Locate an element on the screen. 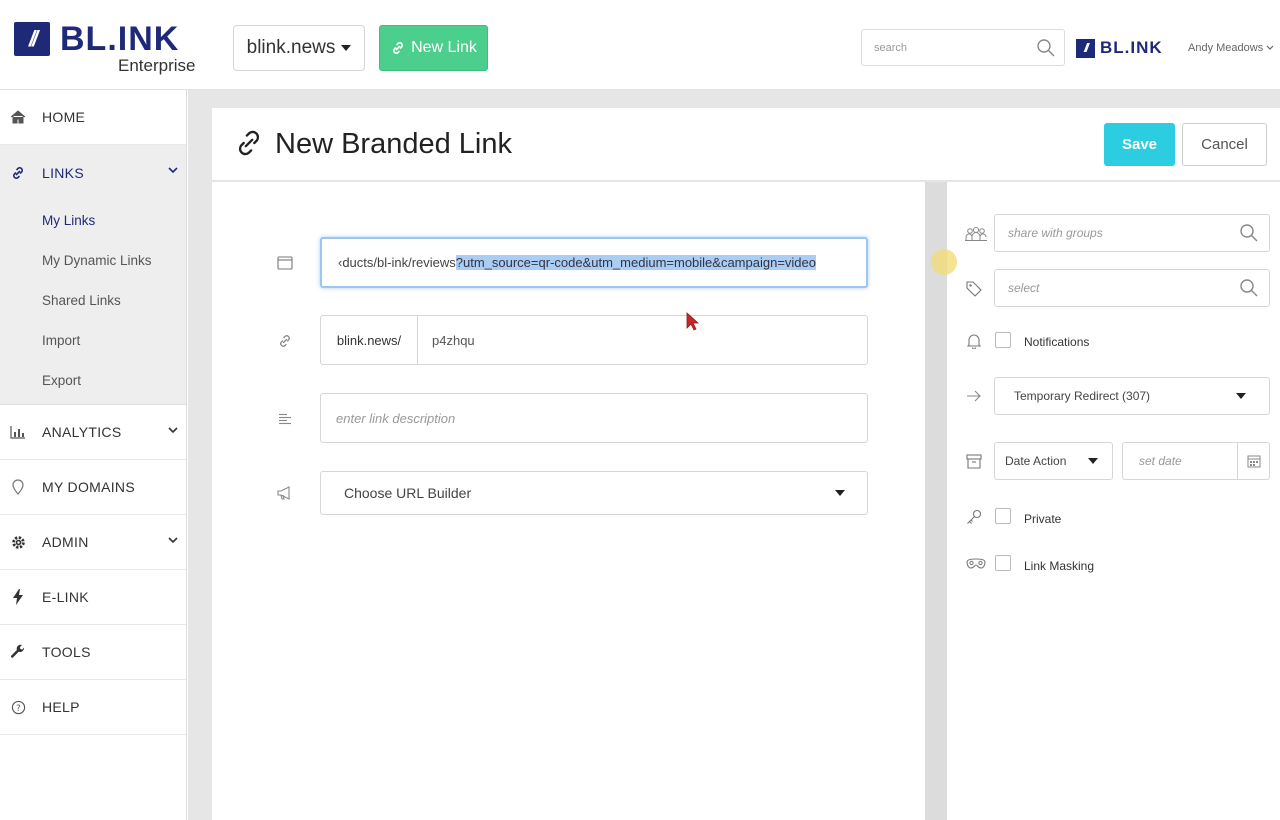 The image size is (1280, 820). sidebar-item-label: HELP is located at coordinates (61, 707).